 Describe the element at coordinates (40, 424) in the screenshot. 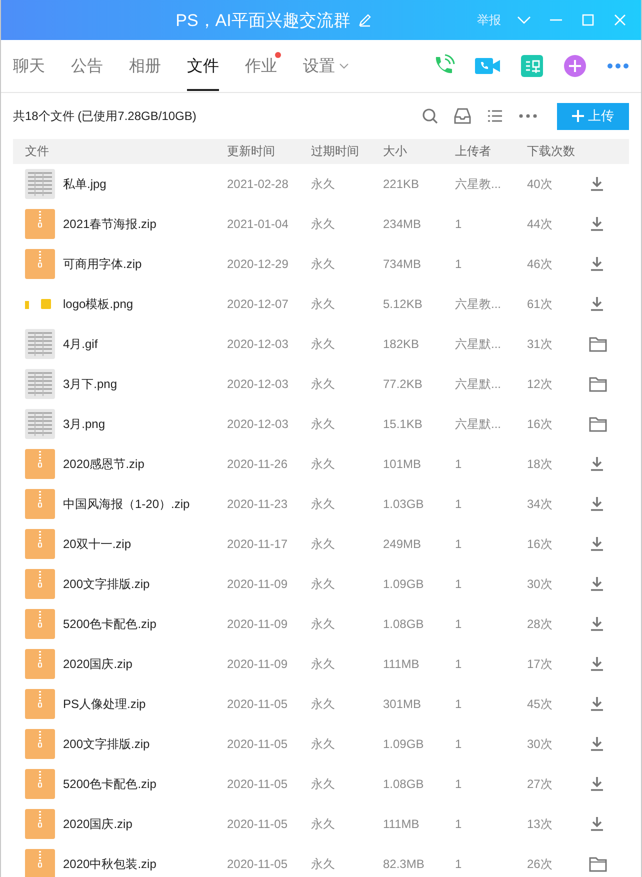

I see `image-thumbnail` at that location.